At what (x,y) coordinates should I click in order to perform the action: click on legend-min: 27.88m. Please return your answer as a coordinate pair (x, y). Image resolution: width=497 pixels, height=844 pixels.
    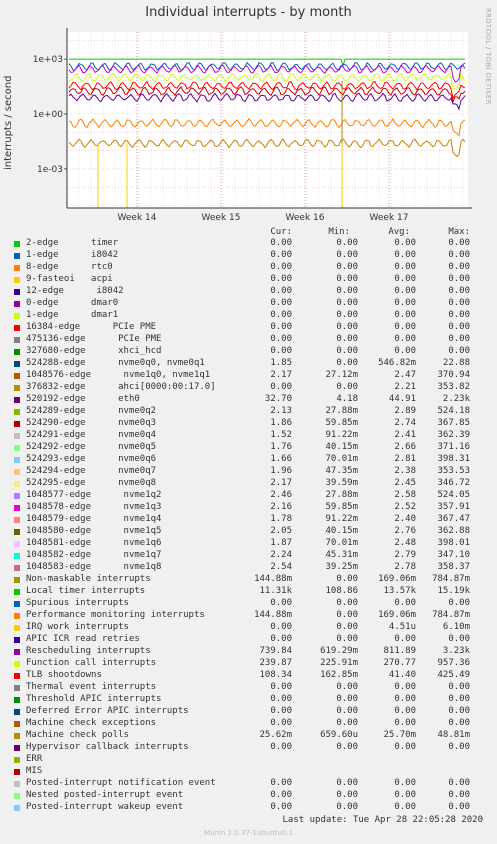
    Looking at the image, I should click on (341, 495).